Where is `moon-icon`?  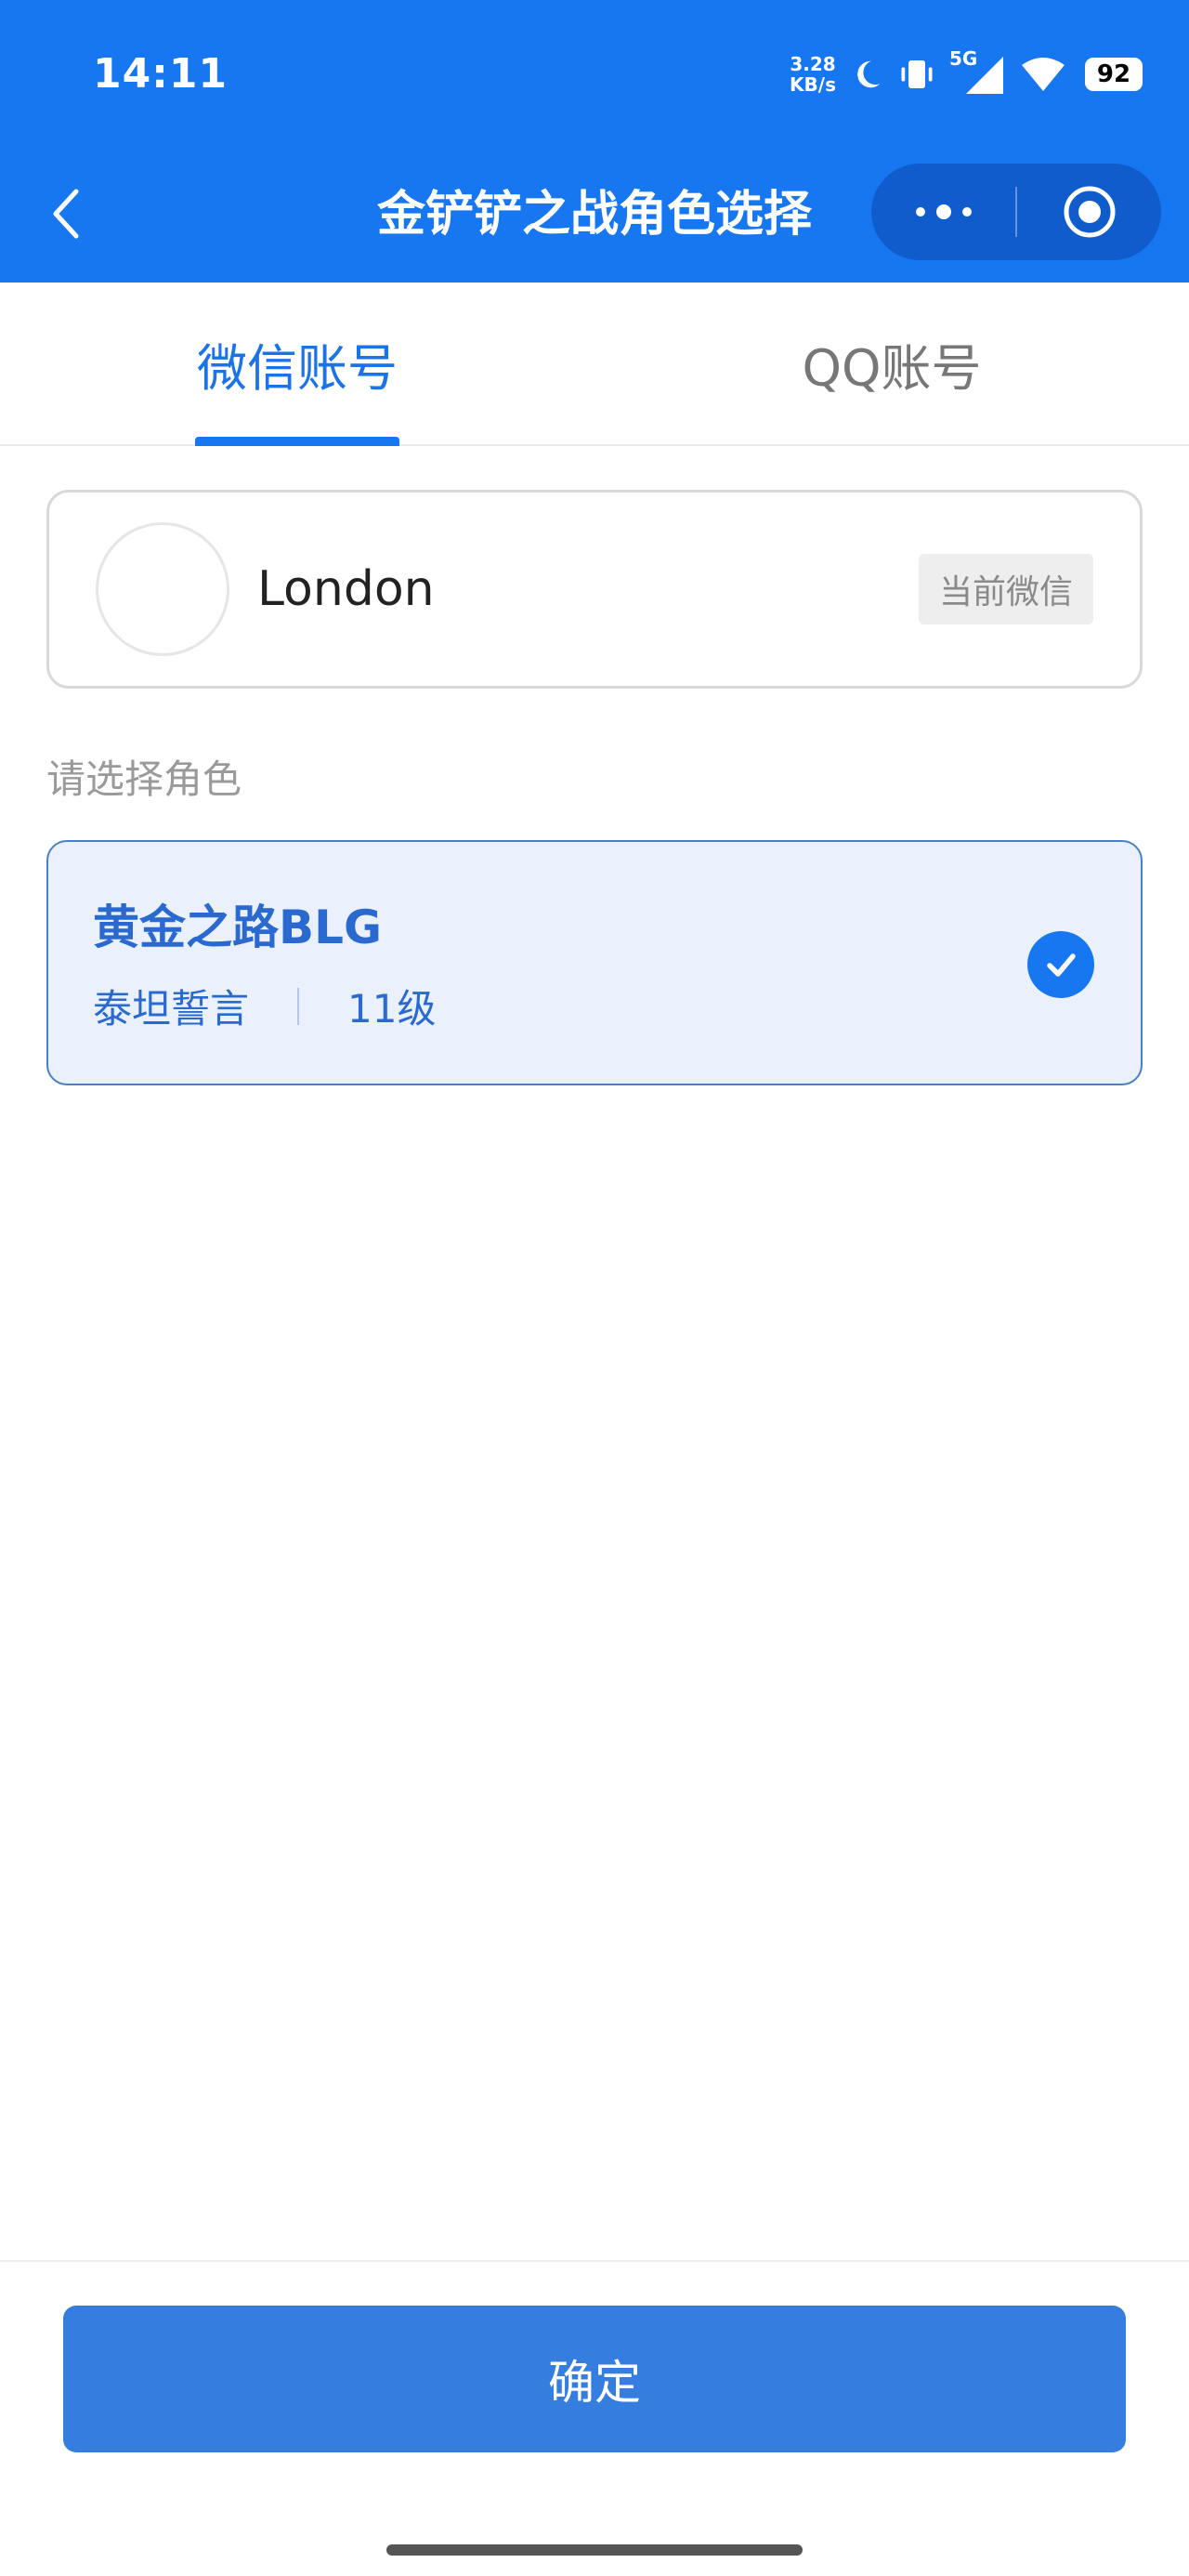
moon-icon is located at coordinates (869, 74).